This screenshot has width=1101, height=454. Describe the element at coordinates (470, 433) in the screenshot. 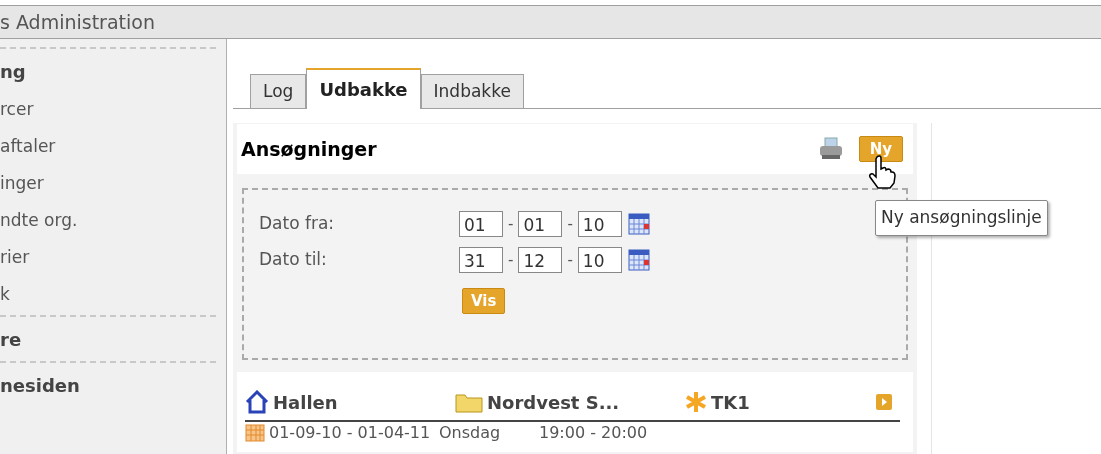

I see `weekday: Onsdag` at that location.